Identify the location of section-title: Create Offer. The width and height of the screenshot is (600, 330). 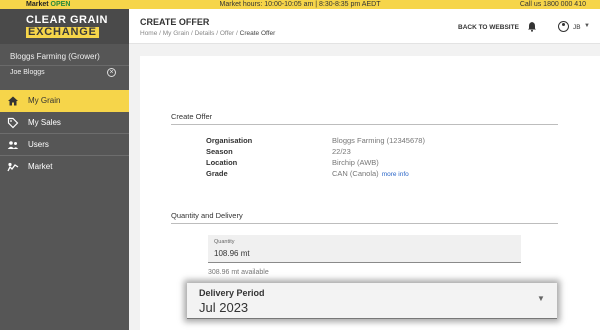
(192, 116).